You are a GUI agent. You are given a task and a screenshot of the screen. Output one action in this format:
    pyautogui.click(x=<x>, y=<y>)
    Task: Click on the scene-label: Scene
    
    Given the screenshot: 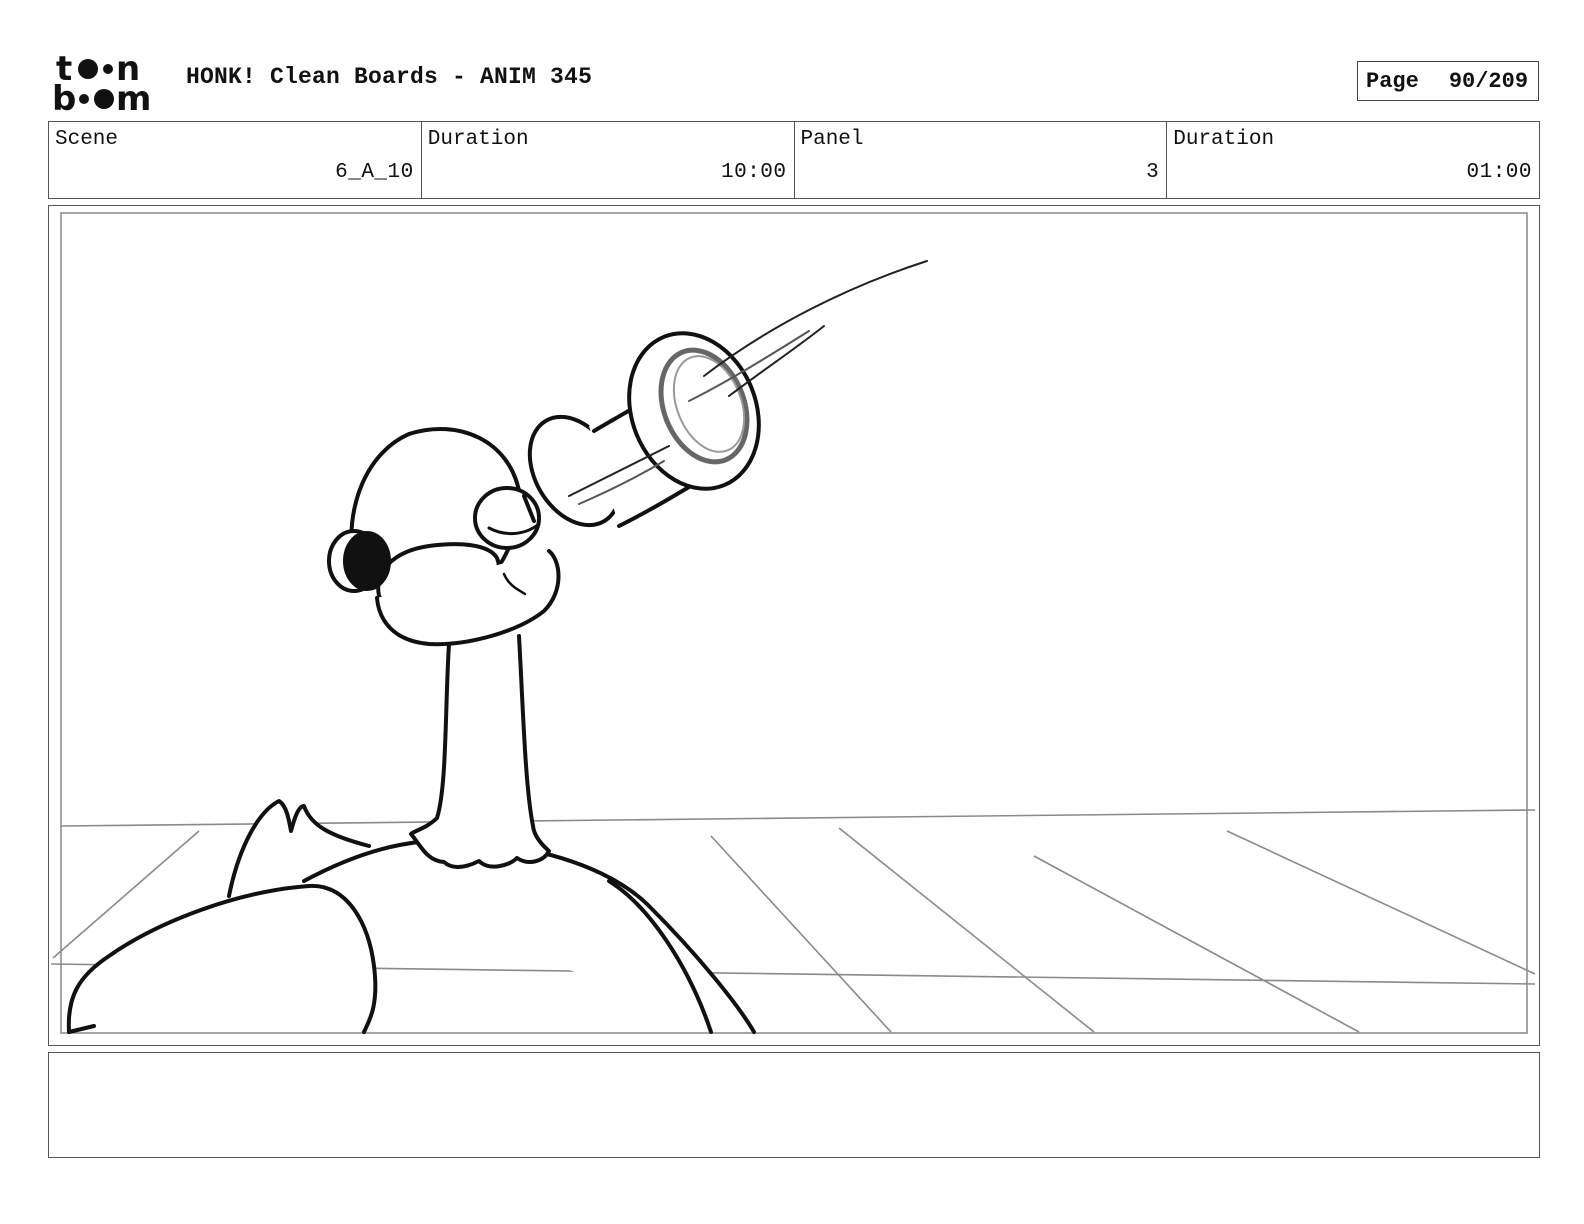 What is the action you would take?
    pyautogui.click(x=87, y=139)
    